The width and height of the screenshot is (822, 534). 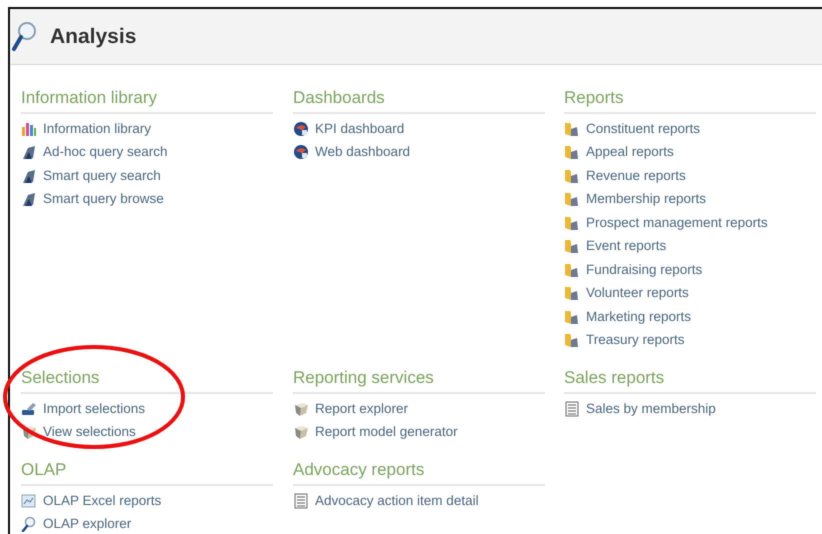 What do you see at coordinates (93, 37) in the screenshot?
I see `page-title: Analysis` at bounding box center [93, 37].